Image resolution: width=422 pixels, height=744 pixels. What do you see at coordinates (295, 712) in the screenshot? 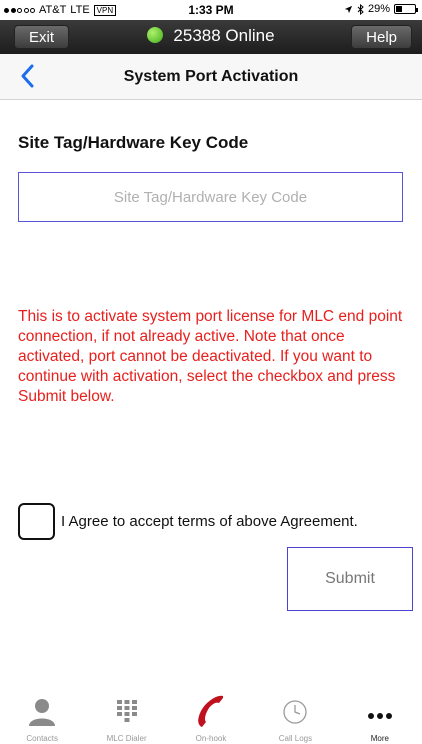
I see `clock-icon` at bounding box center [295, 712].